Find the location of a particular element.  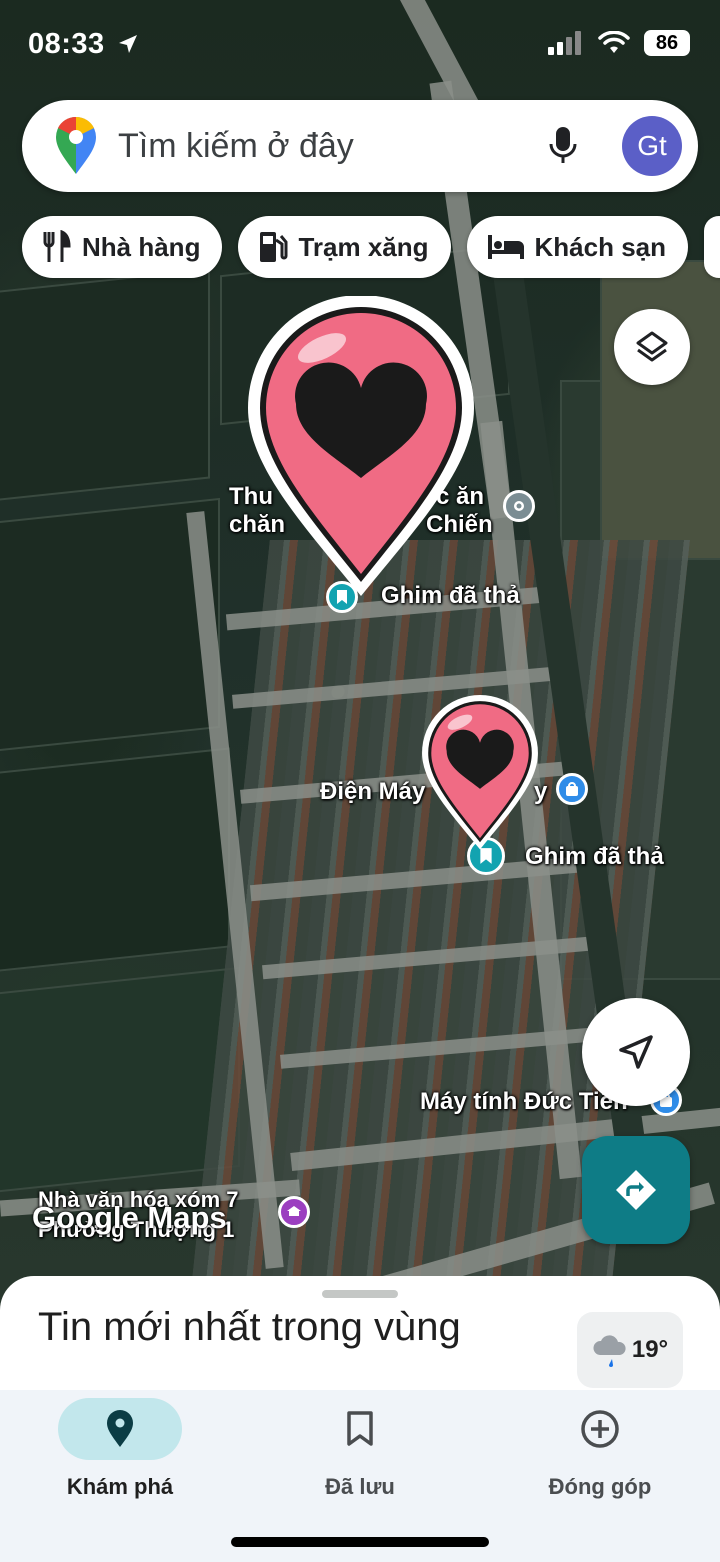

landmark-icon is located at coordinates (294, 1212).